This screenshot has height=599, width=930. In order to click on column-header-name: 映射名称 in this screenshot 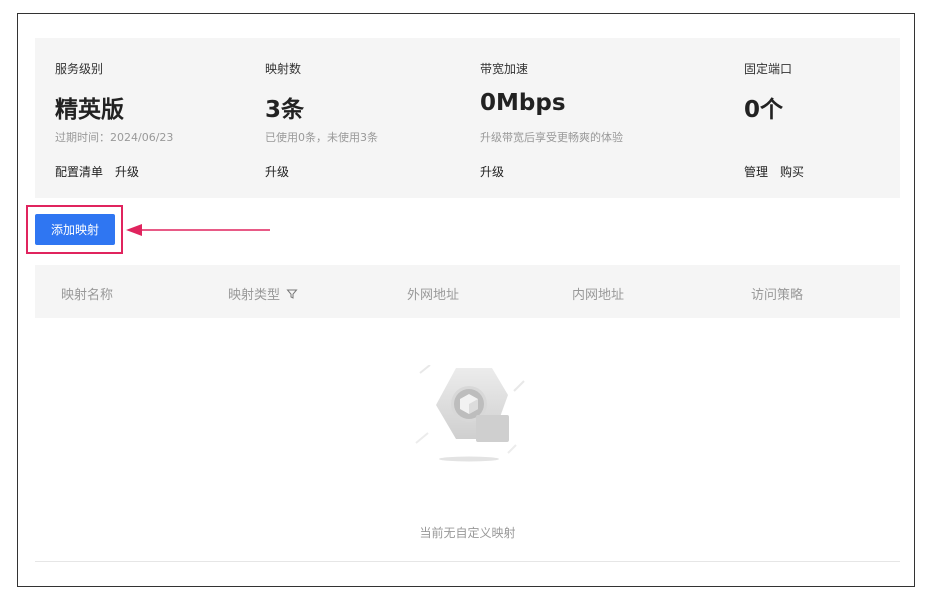, I will do `click(87, 295)`.